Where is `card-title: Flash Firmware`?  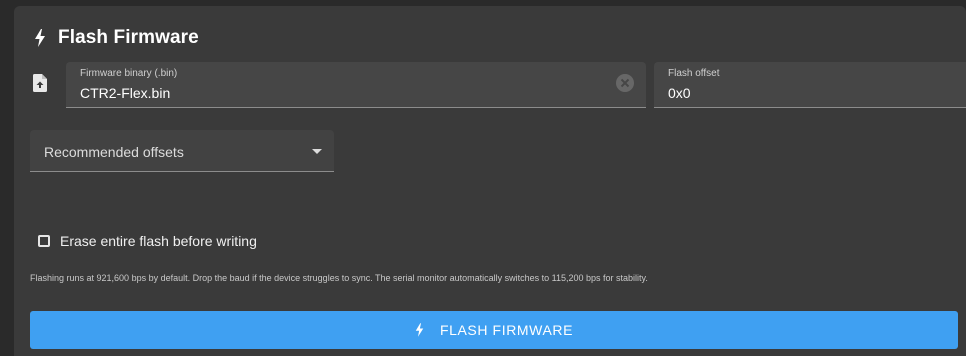 card-title: Flash Firmware is located at coordinates (128, 37).